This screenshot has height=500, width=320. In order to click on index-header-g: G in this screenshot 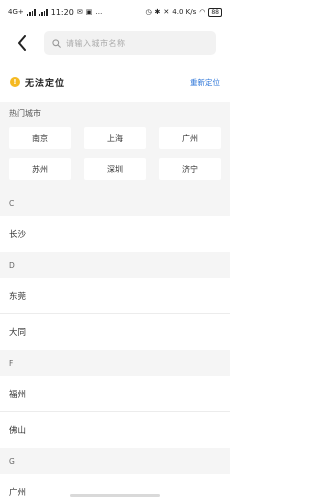, I will do `click(115, 461)`.